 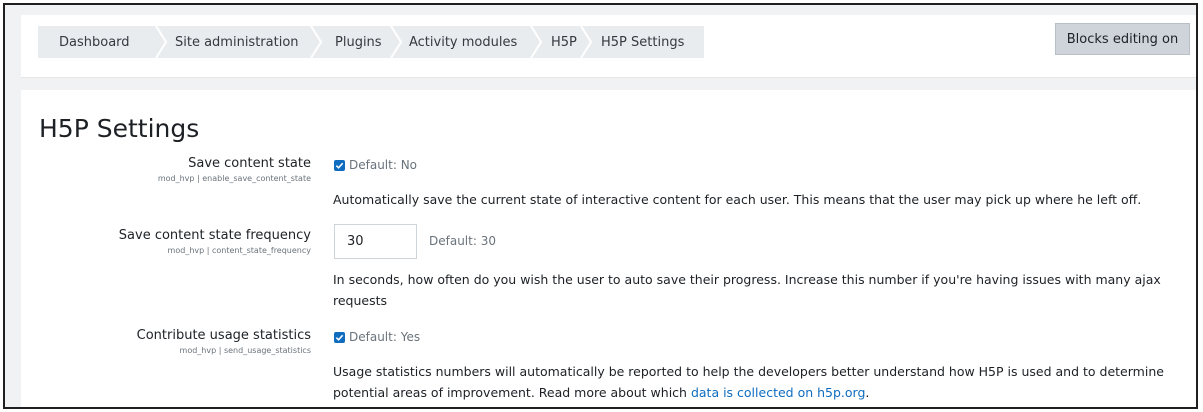 What do you see at coordinates (778, 392) in the screenshot?
I see `data-collected-link: data is collected on h5p.org` at bounding box center [778, 392].